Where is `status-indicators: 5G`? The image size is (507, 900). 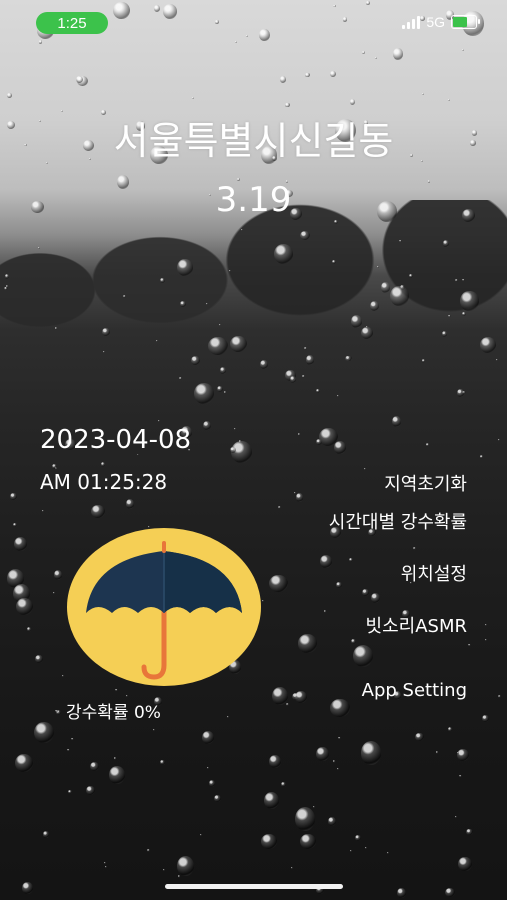 status-indicators: 5G is located at coordinates (441, 22).